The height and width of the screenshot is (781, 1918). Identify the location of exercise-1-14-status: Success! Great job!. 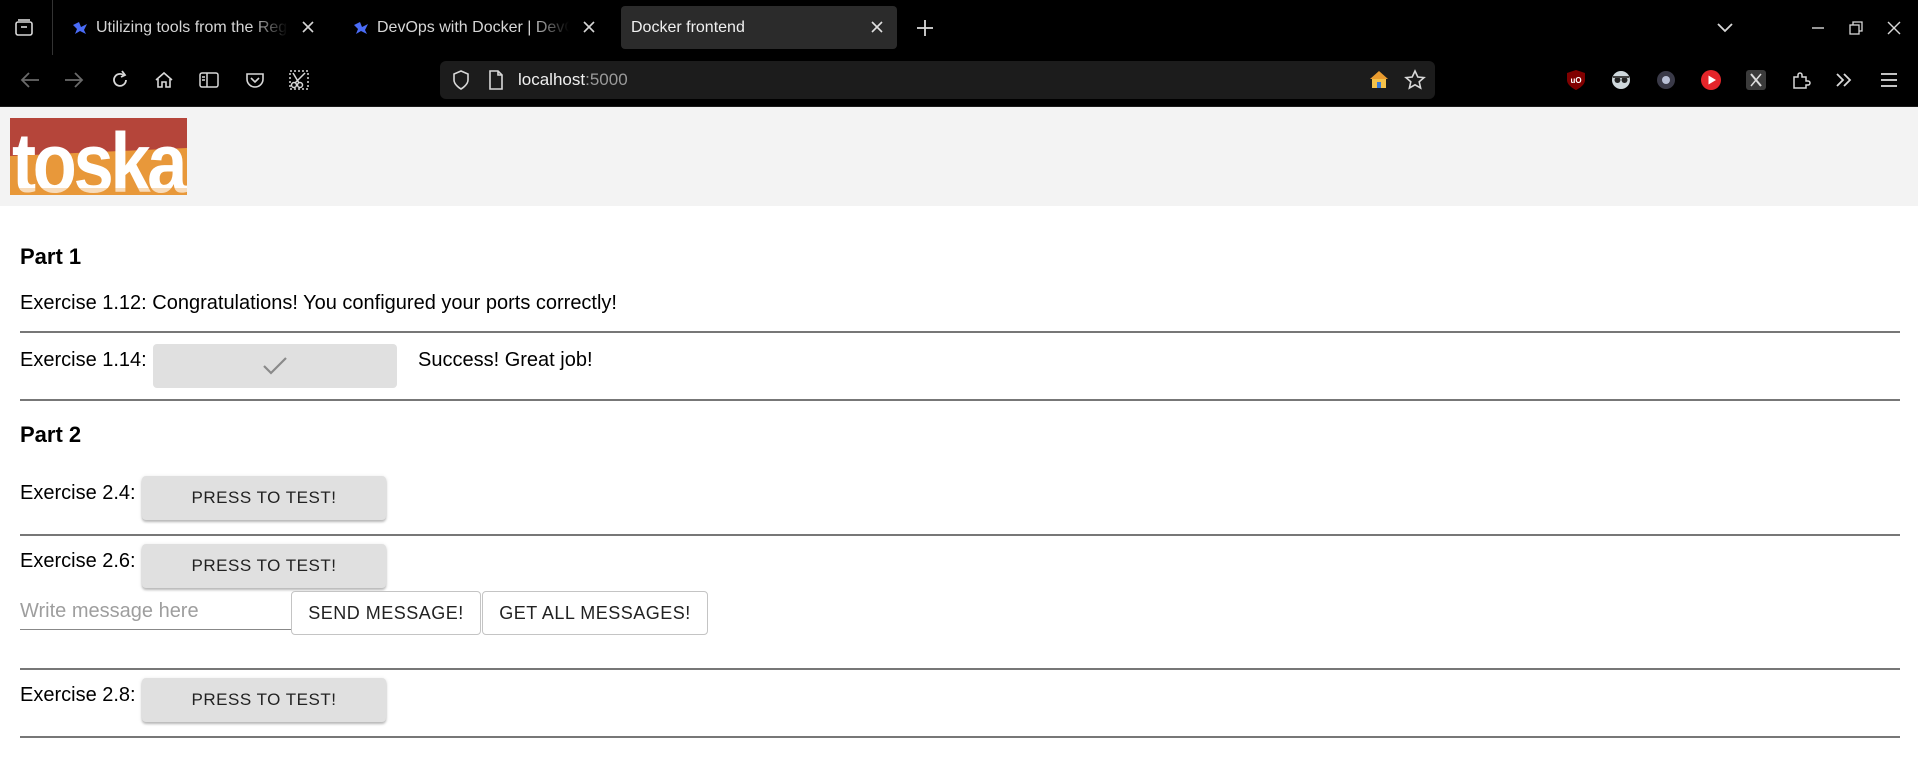
(505, 360).